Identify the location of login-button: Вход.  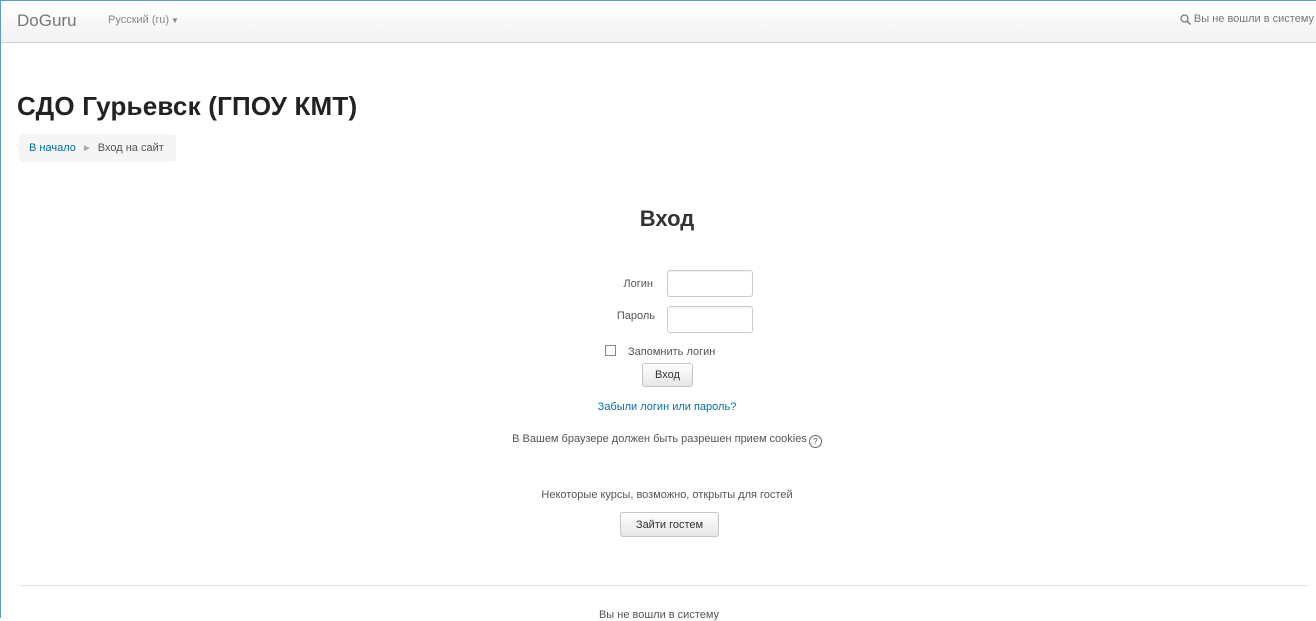
(667, 375).